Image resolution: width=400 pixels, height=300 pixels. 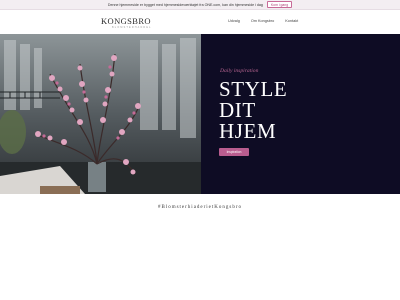 I want to click on hero-headline-line-3: HJEM, so click(x=248, y=131).